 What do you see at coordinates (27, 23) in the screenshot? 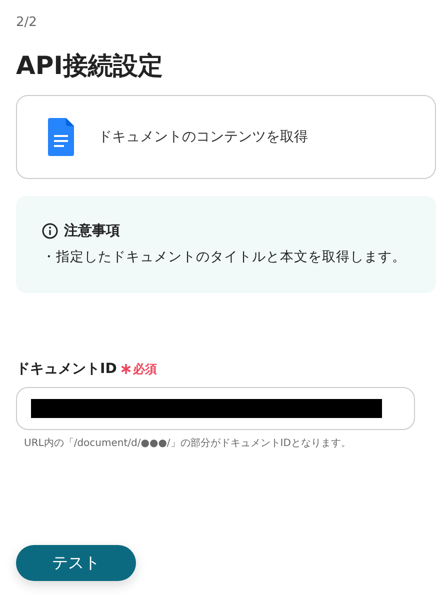
I see `step-counter: 2/2` at bounding box center [27, 23].